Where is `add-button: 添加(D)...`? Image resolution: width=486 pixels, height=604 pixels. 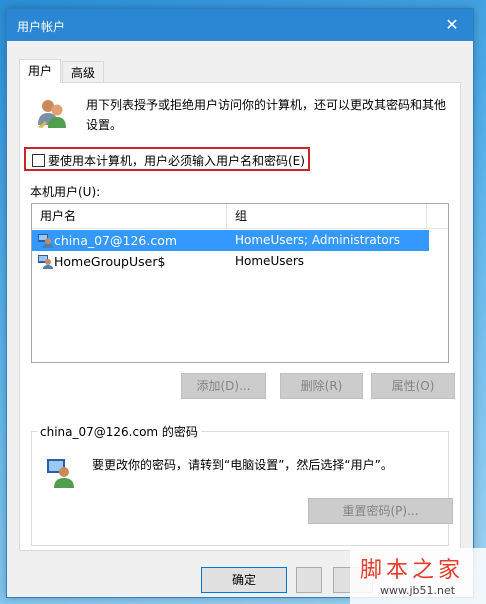 add-button: 添加(D)... is located at coordinates (223, 386).